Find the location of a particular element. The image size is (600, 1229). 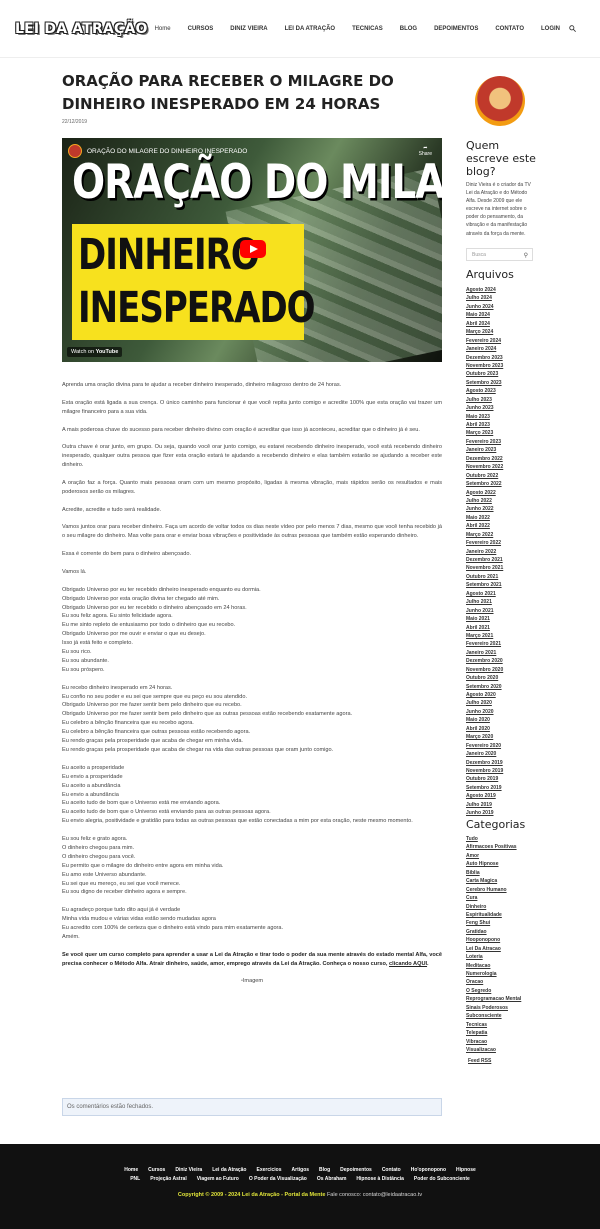

category-item: Numerologia is located at coordinates (493, 974).